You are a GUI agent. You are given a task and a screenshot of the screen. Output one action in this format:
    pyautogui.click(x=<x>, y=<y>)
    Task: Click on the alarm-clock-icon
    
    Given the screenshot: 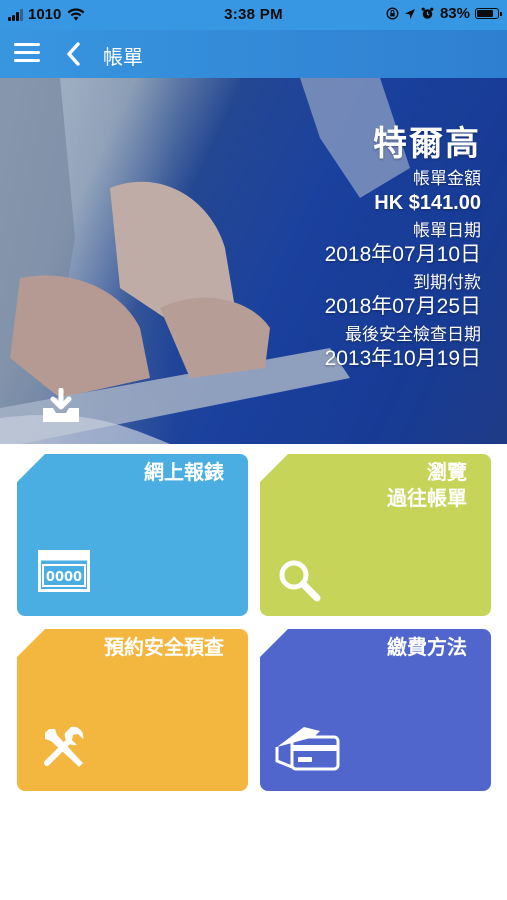 What is the action you would take?
    pyautogui.click(x=427, y=13)
    